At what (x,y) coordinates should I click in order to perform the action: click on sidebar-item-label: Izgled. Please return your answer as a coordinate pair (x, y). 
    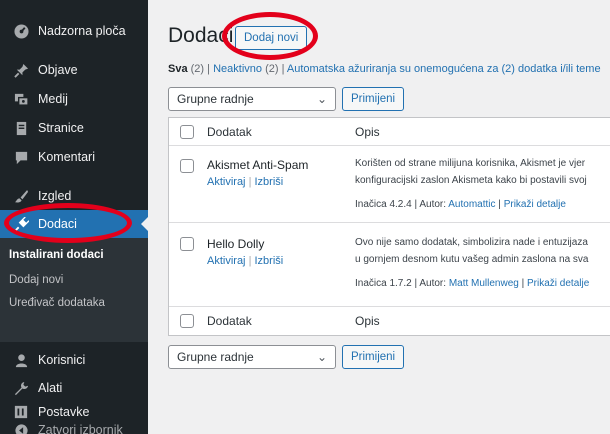
    Looking at the image, I should click on (55, 196).